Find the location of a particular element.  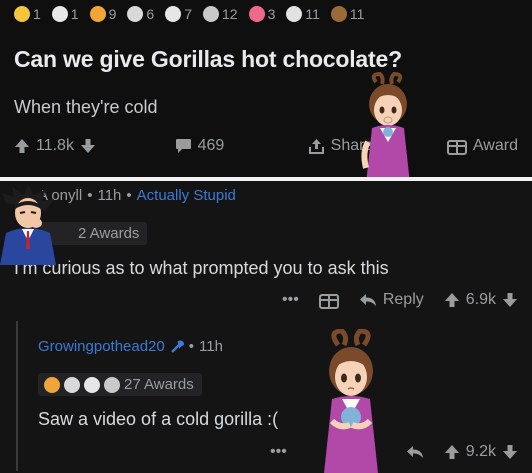

post-vote-group: 11.8k is located at coordinates (87, 146).